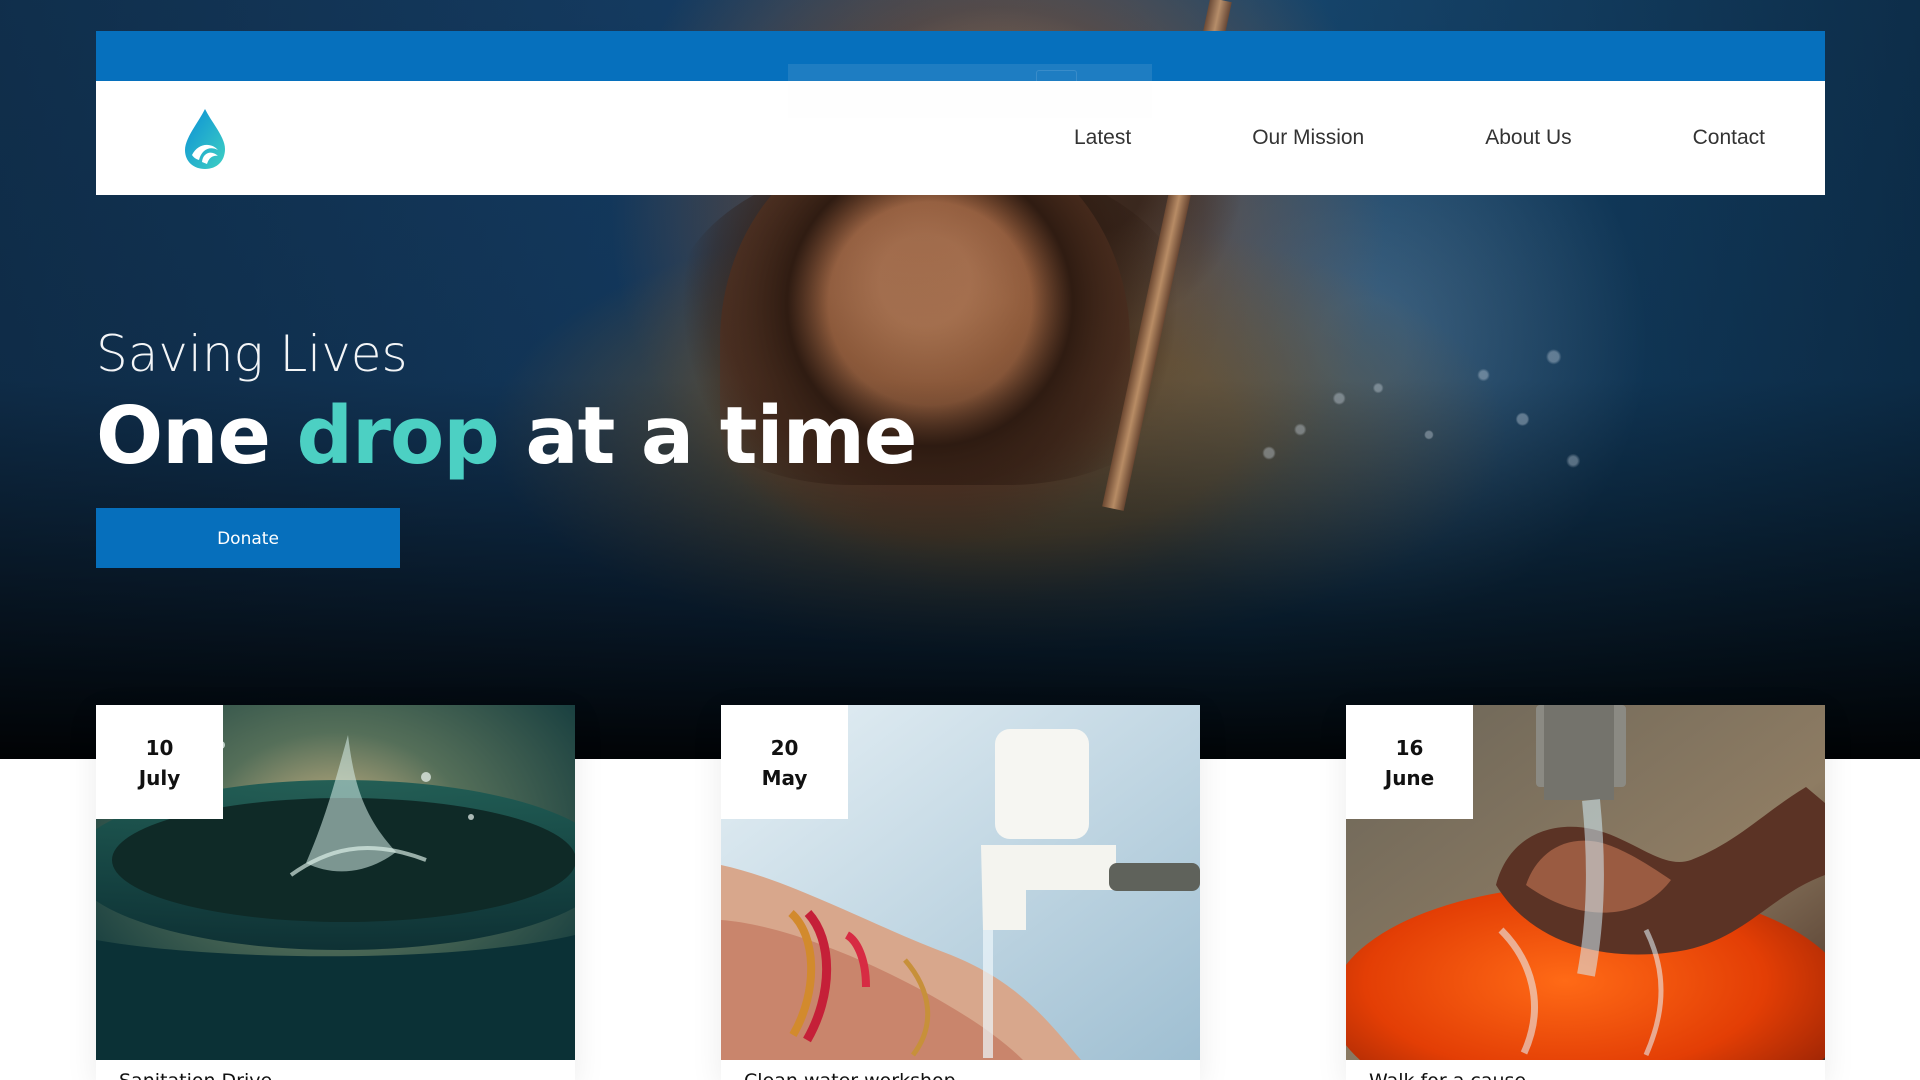 This screenshot has width=1920, height=1080. I want to click on hero-title-first-word: One, so click(183, 436).